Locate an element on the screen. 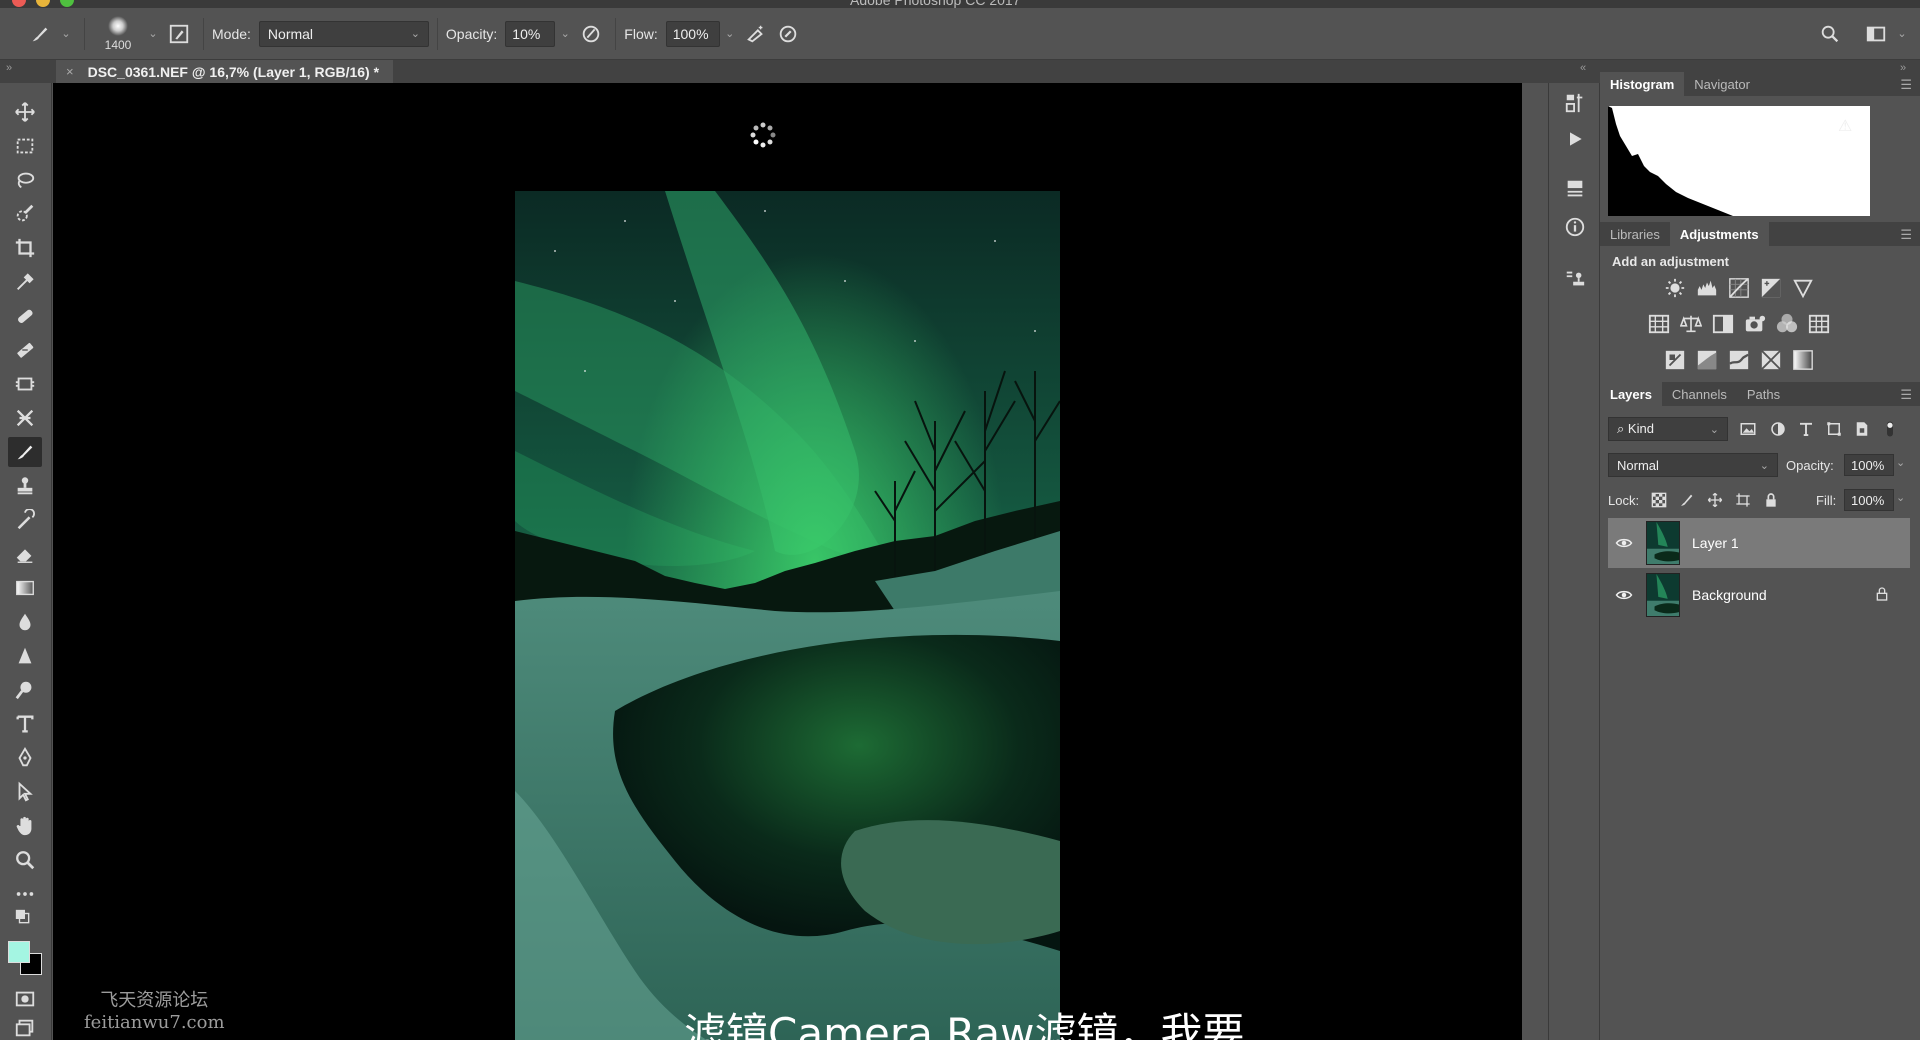 The width and height of the screenshot is (1920, 1040). hand-tool-icon is located at coordinates (25, 826).